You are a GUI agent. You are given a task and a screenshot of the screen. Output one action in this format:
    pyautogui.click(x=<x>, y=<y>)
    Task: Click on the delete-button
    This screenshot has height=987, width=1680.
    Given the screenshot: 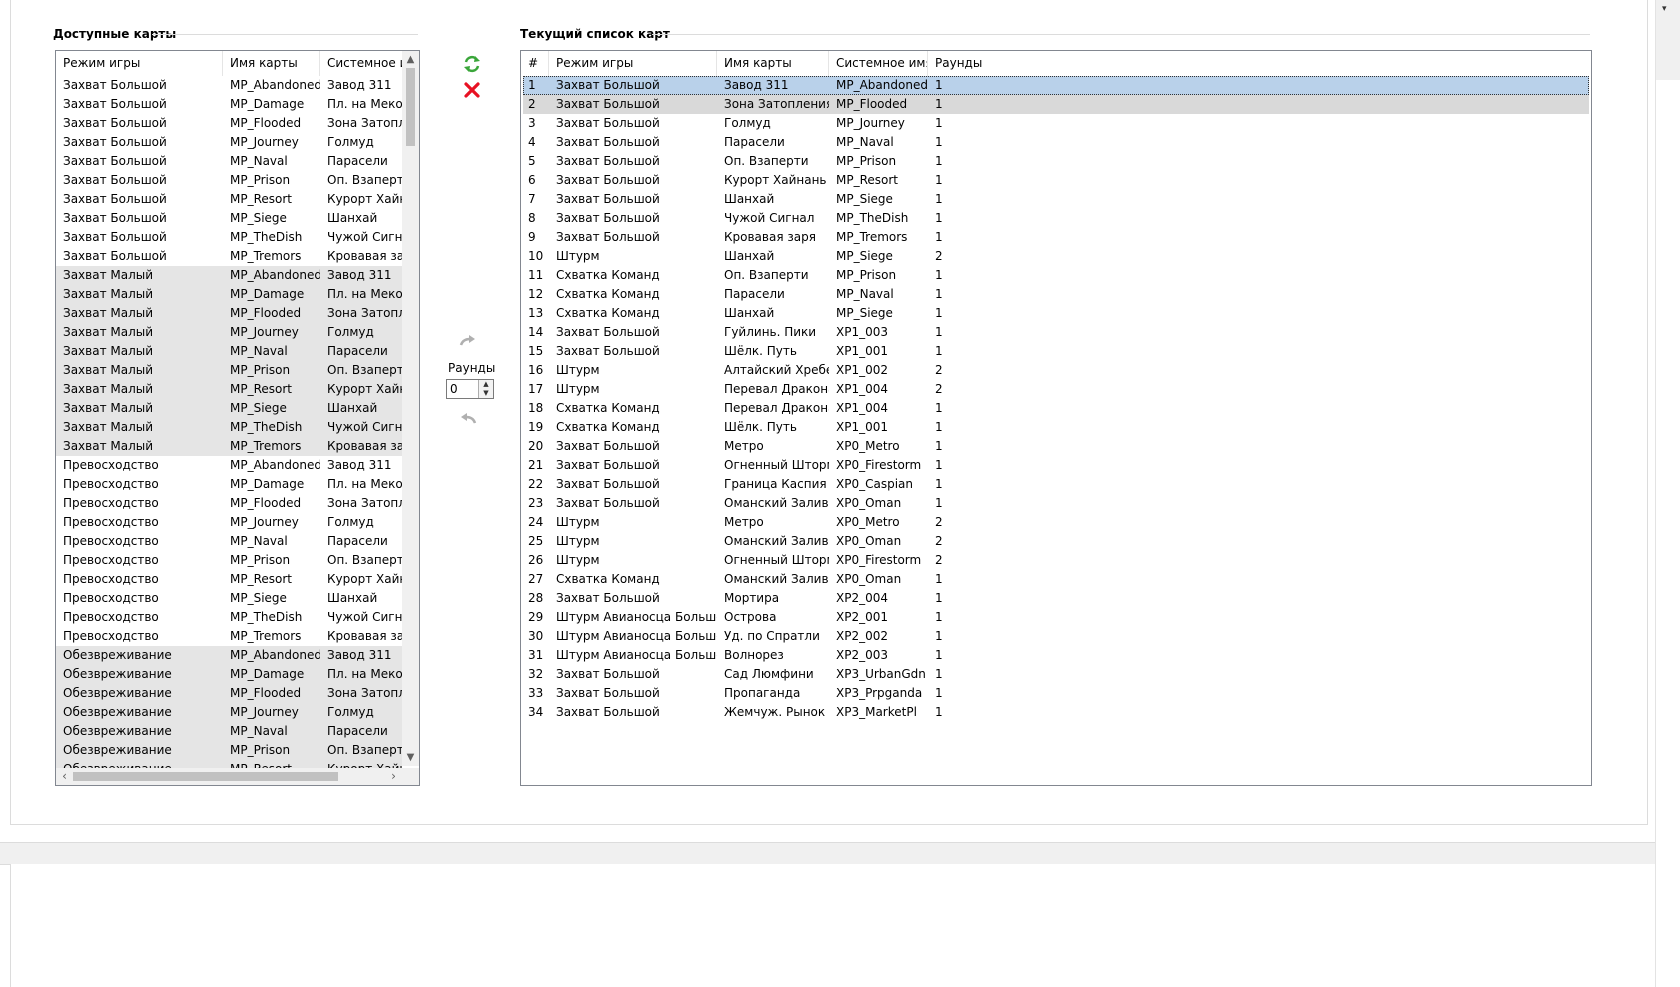 What is the action you would take?
    pyautogui.click(x=472, y=93)
    